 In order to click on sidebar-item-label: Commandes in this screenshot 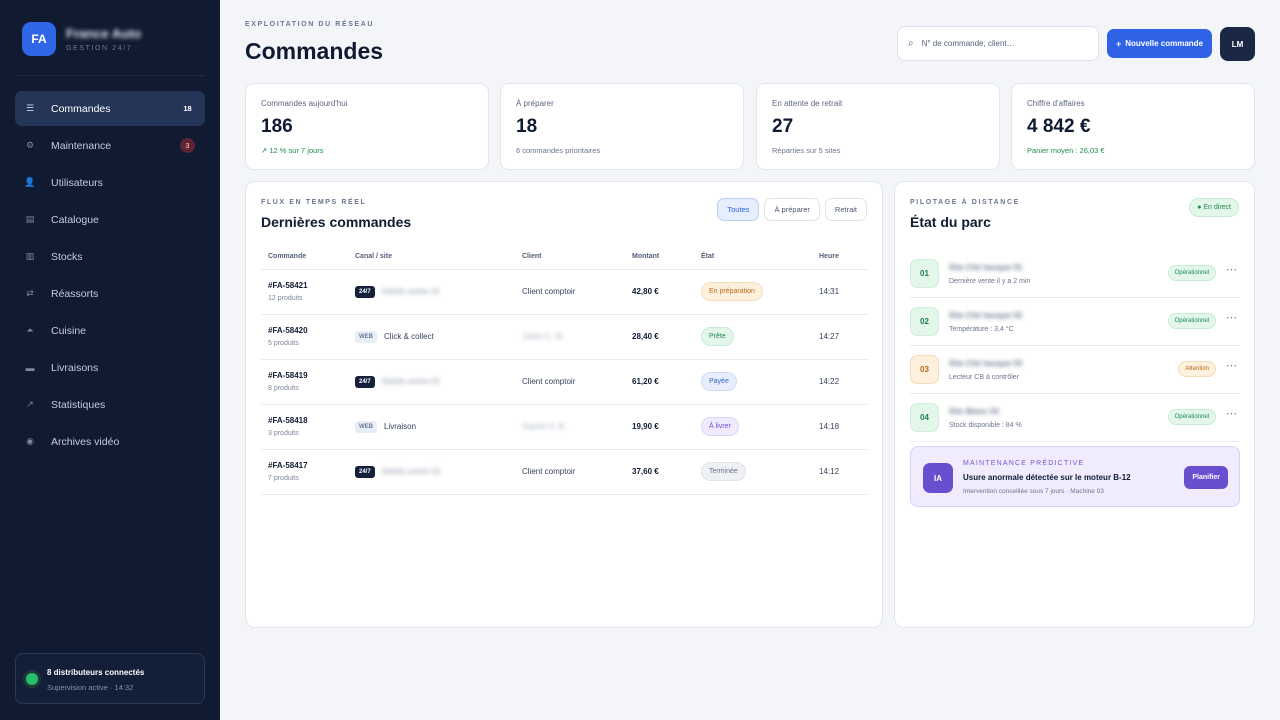, I will do `click(81, 108)`.